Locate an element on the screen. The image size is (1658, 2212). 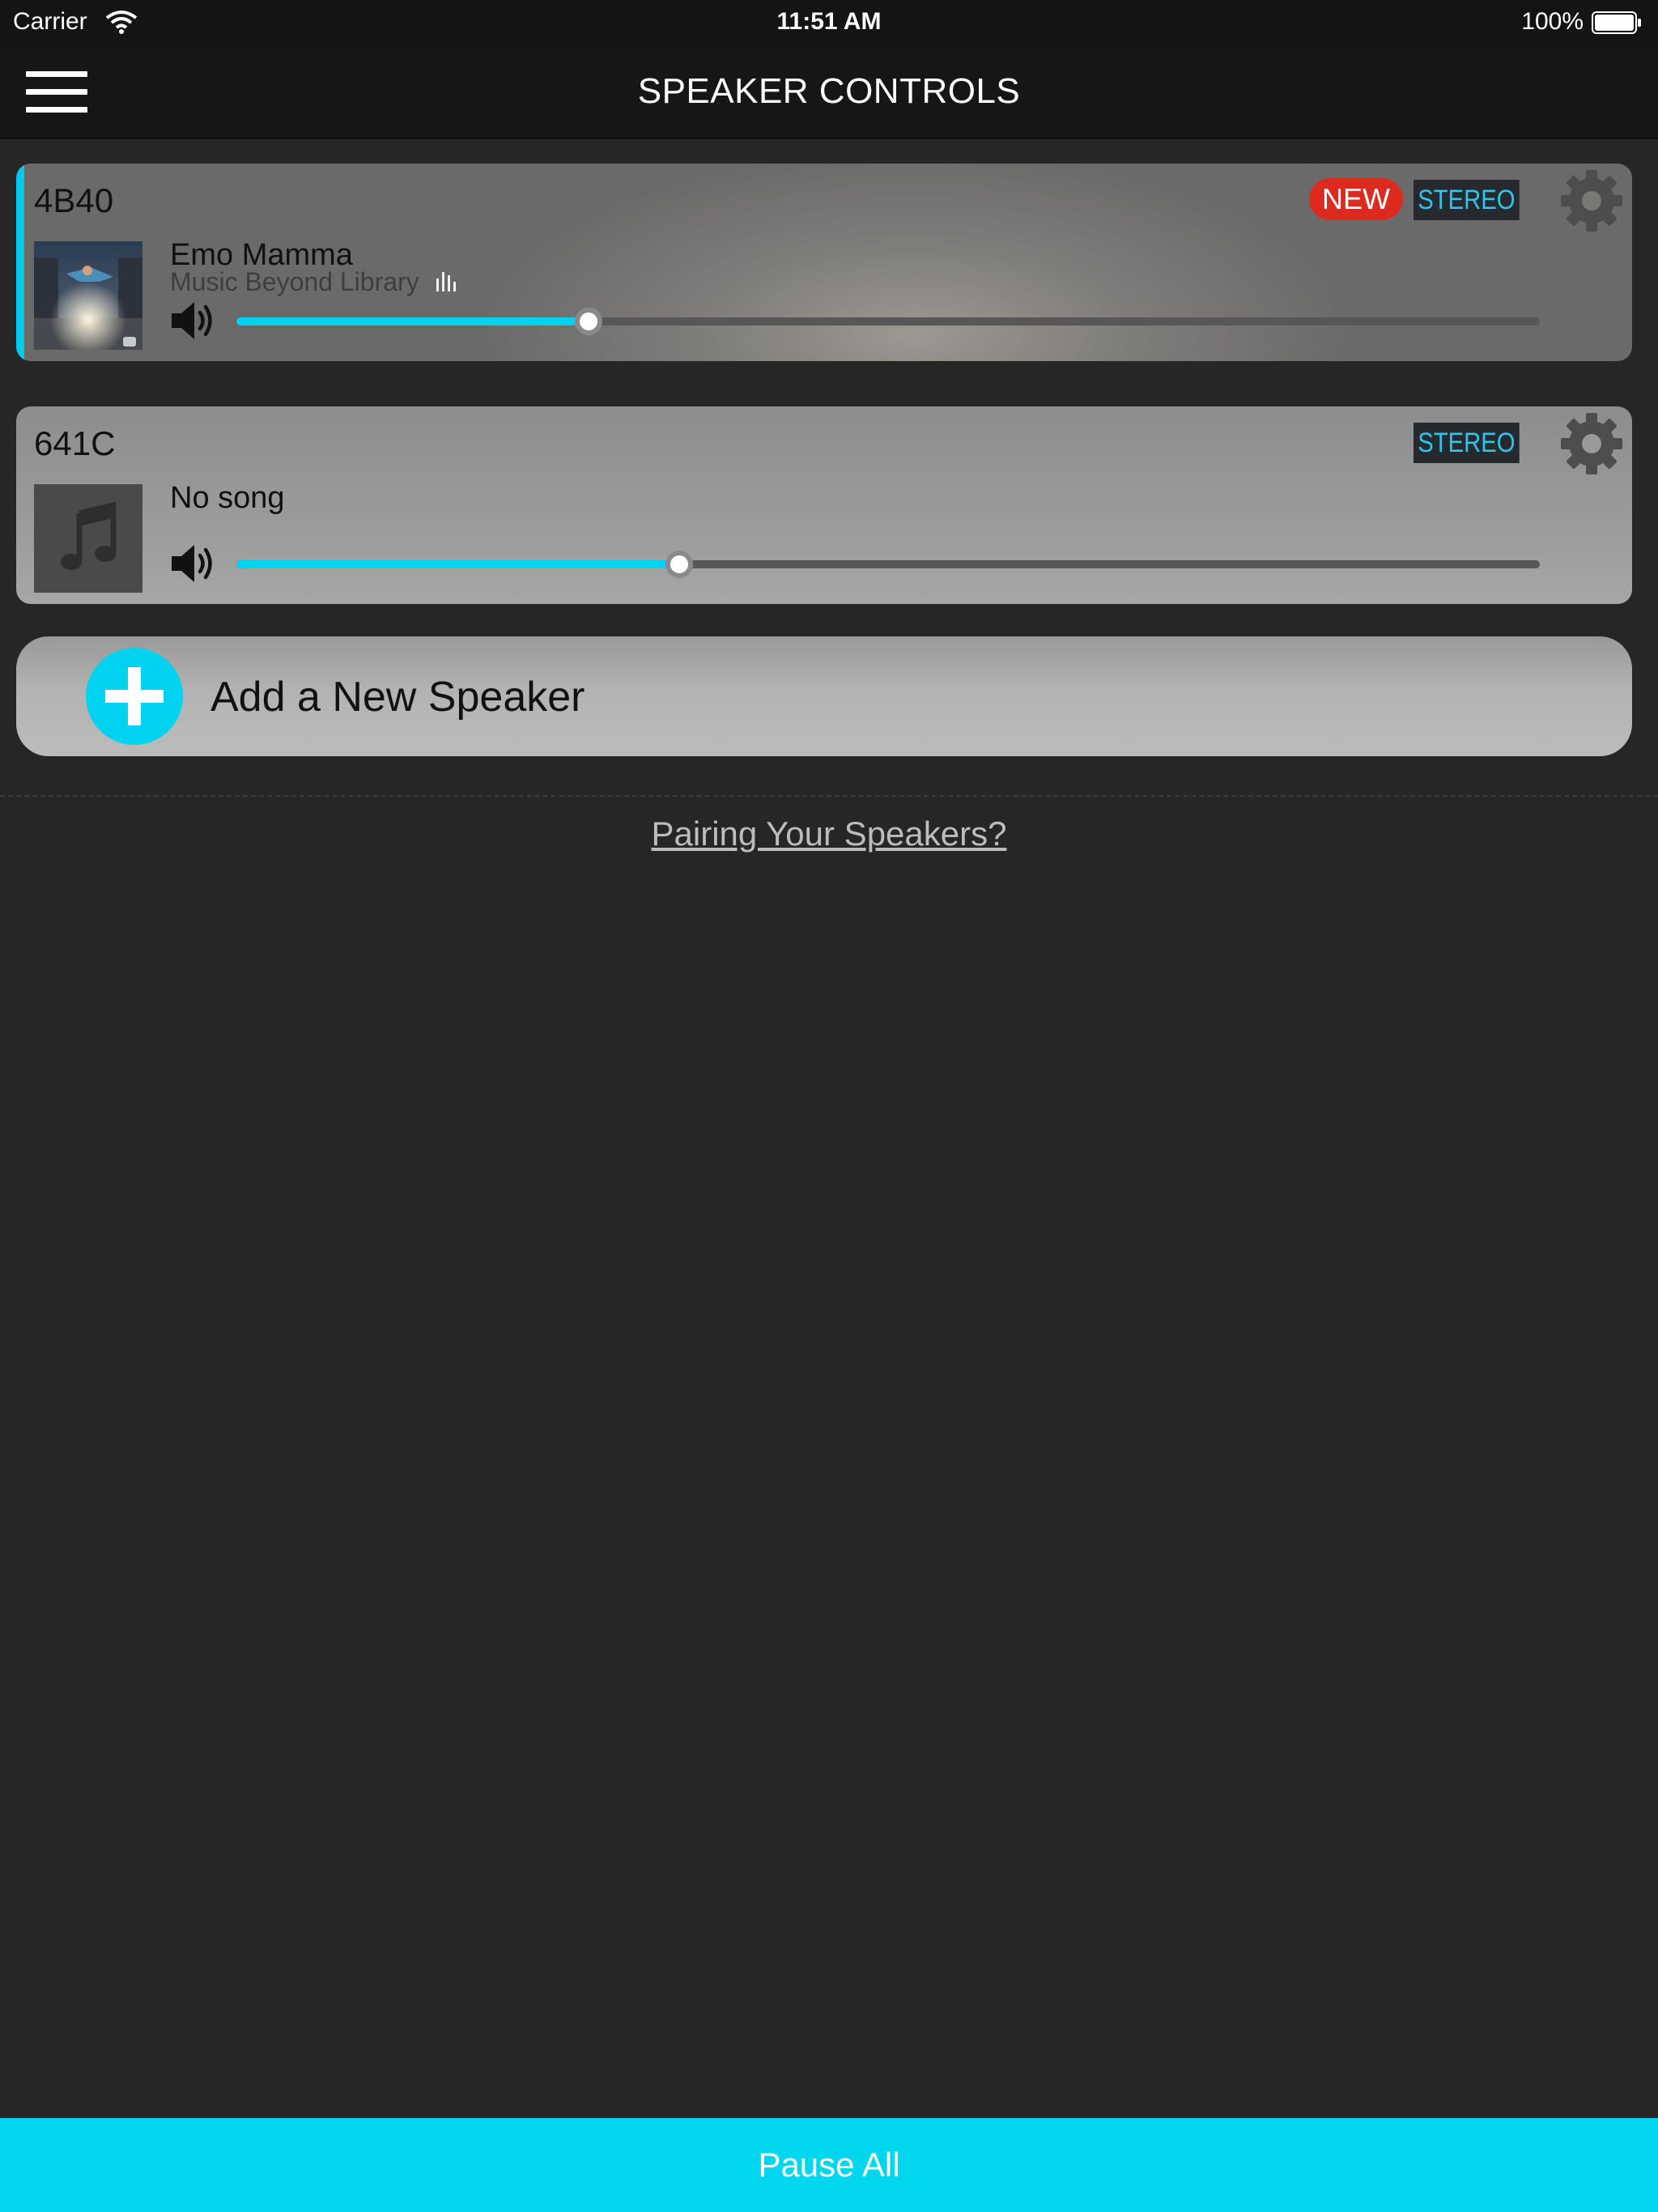
status-bar: Carrier 11:51 AM 100% is located at coordinates (829, 24).